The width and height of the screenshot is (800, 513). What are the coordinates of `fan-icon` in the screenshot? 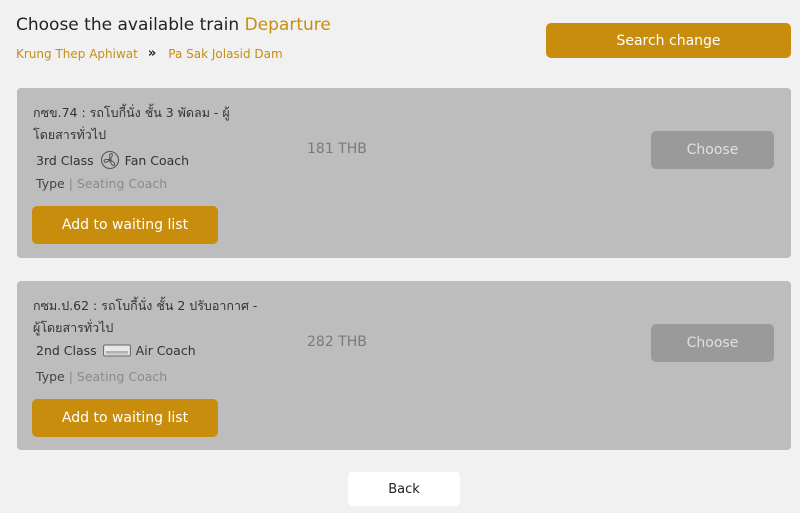 It's located at (110, 160).